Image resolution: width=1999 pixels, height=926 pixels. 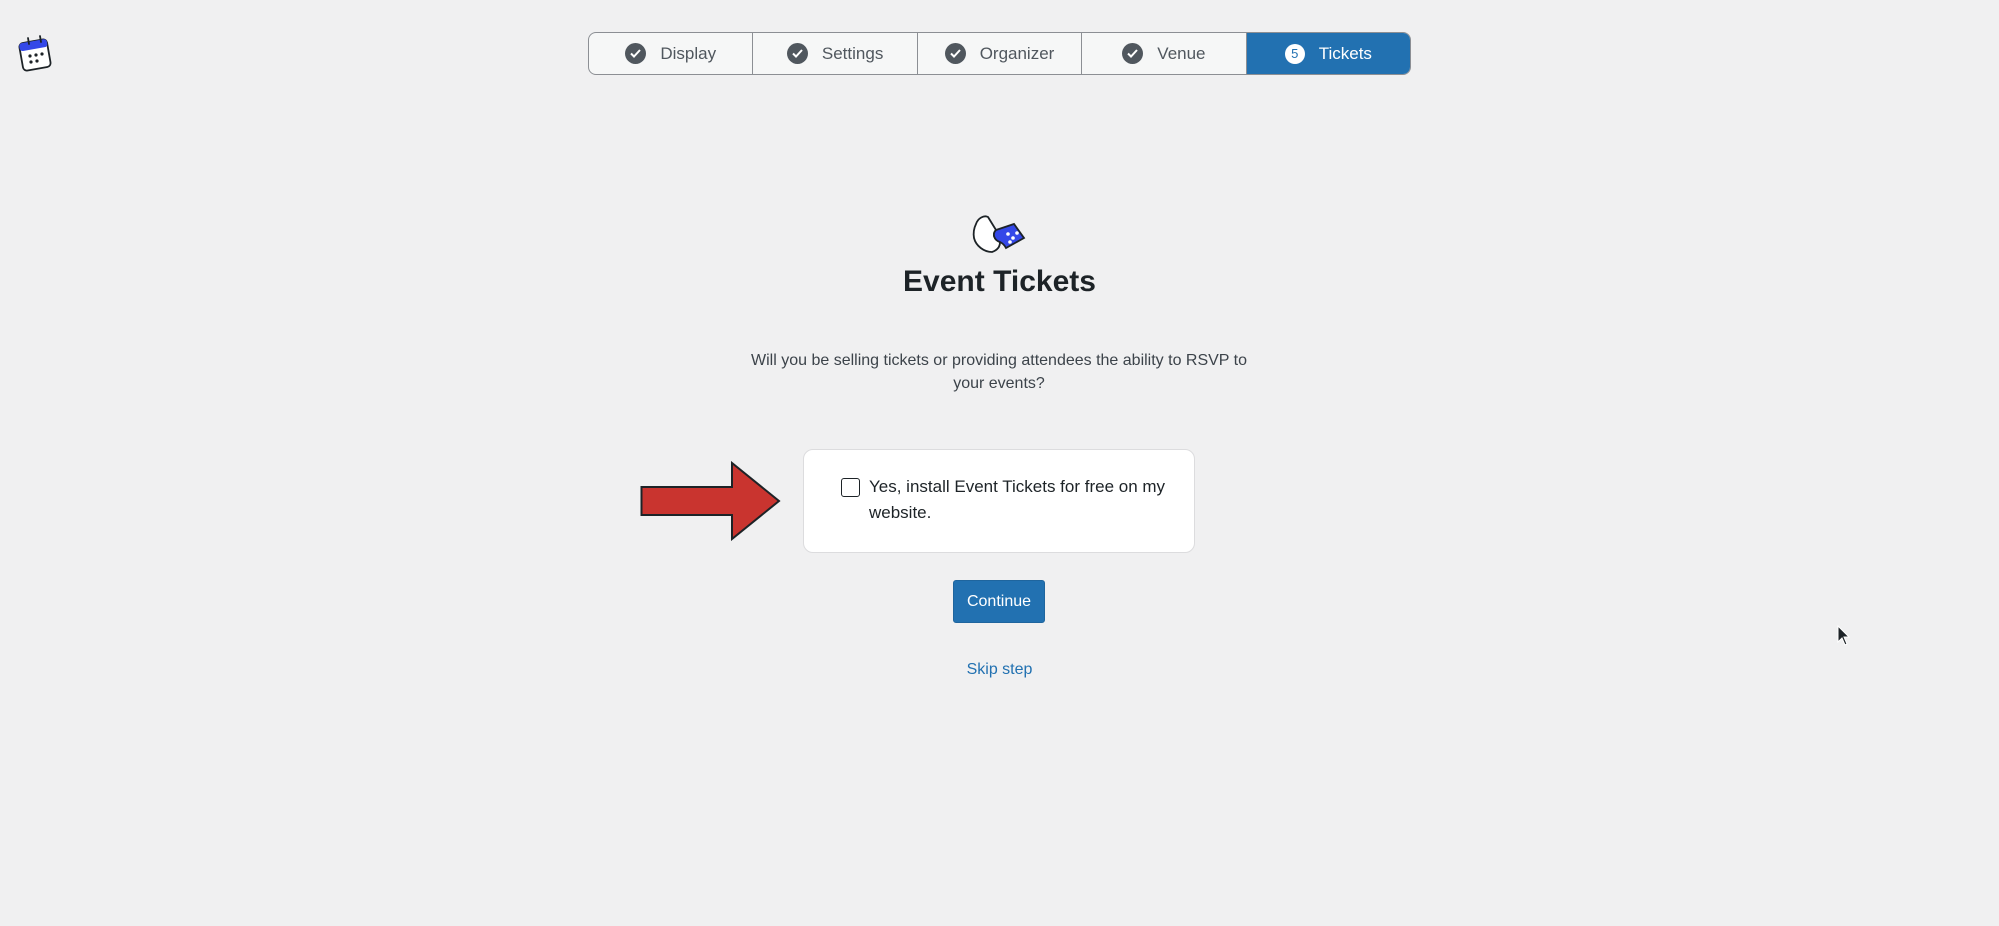 I want to click on step-label: Venue, so click(x=1181, y=53).